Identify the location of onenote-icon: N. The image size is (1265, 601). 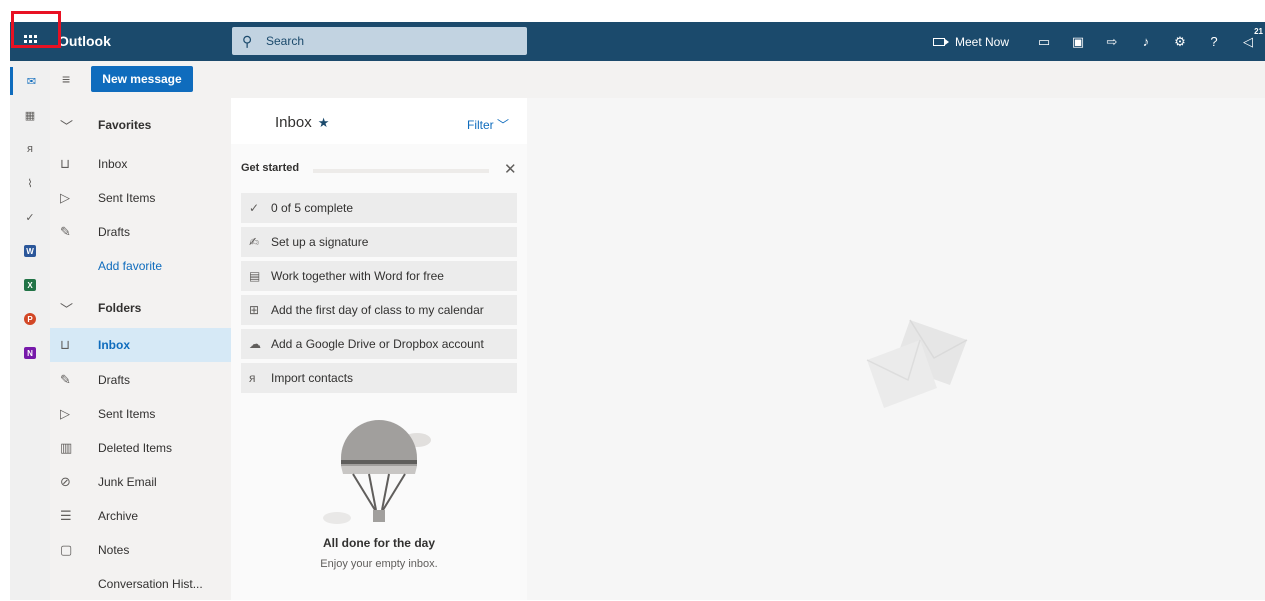
(30, 353).